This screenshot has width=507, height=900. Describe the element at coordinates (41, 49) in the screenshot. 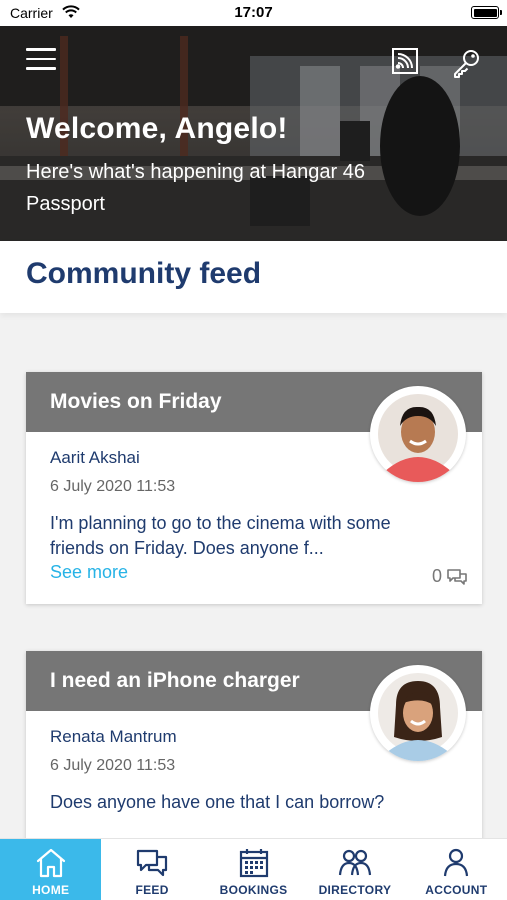

I see `hamburger-icon` at that location.